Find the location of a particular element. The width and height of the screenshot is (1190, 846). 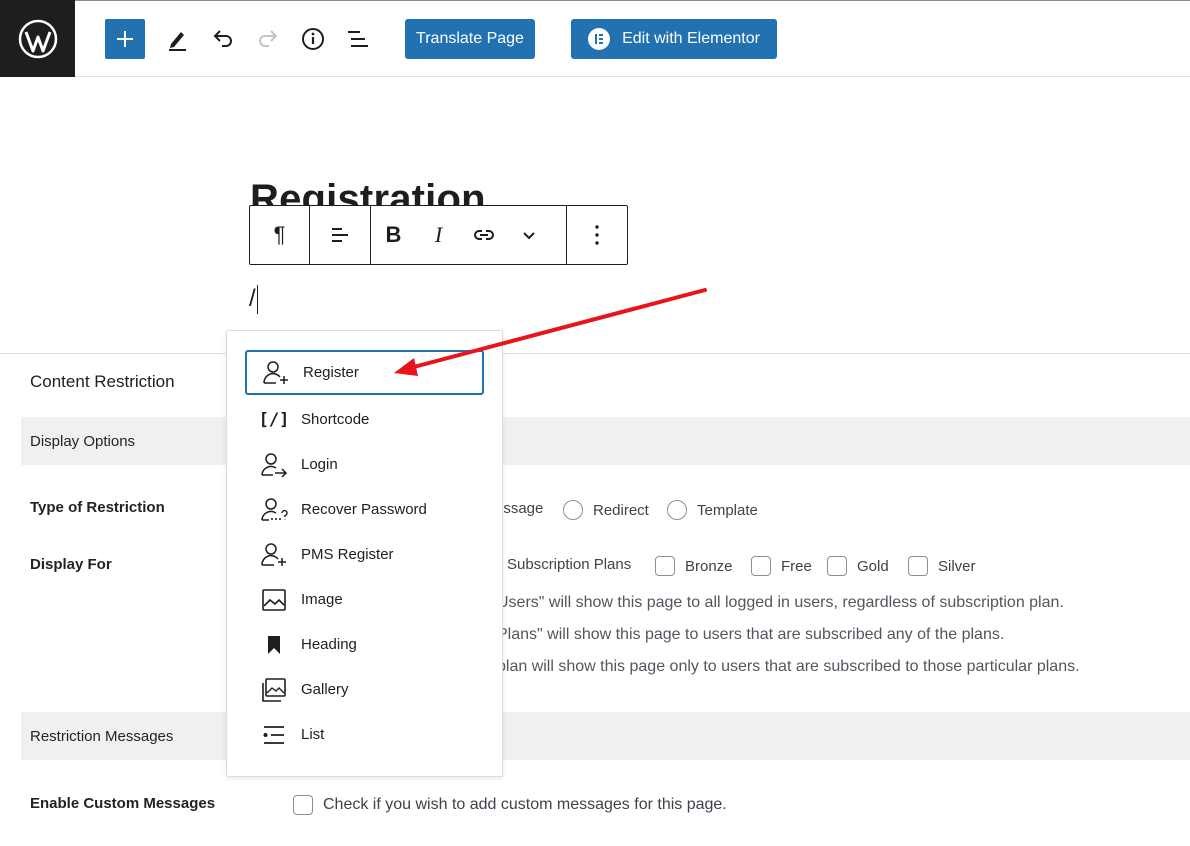

list-view-icon is located at coordinates (358, 39).